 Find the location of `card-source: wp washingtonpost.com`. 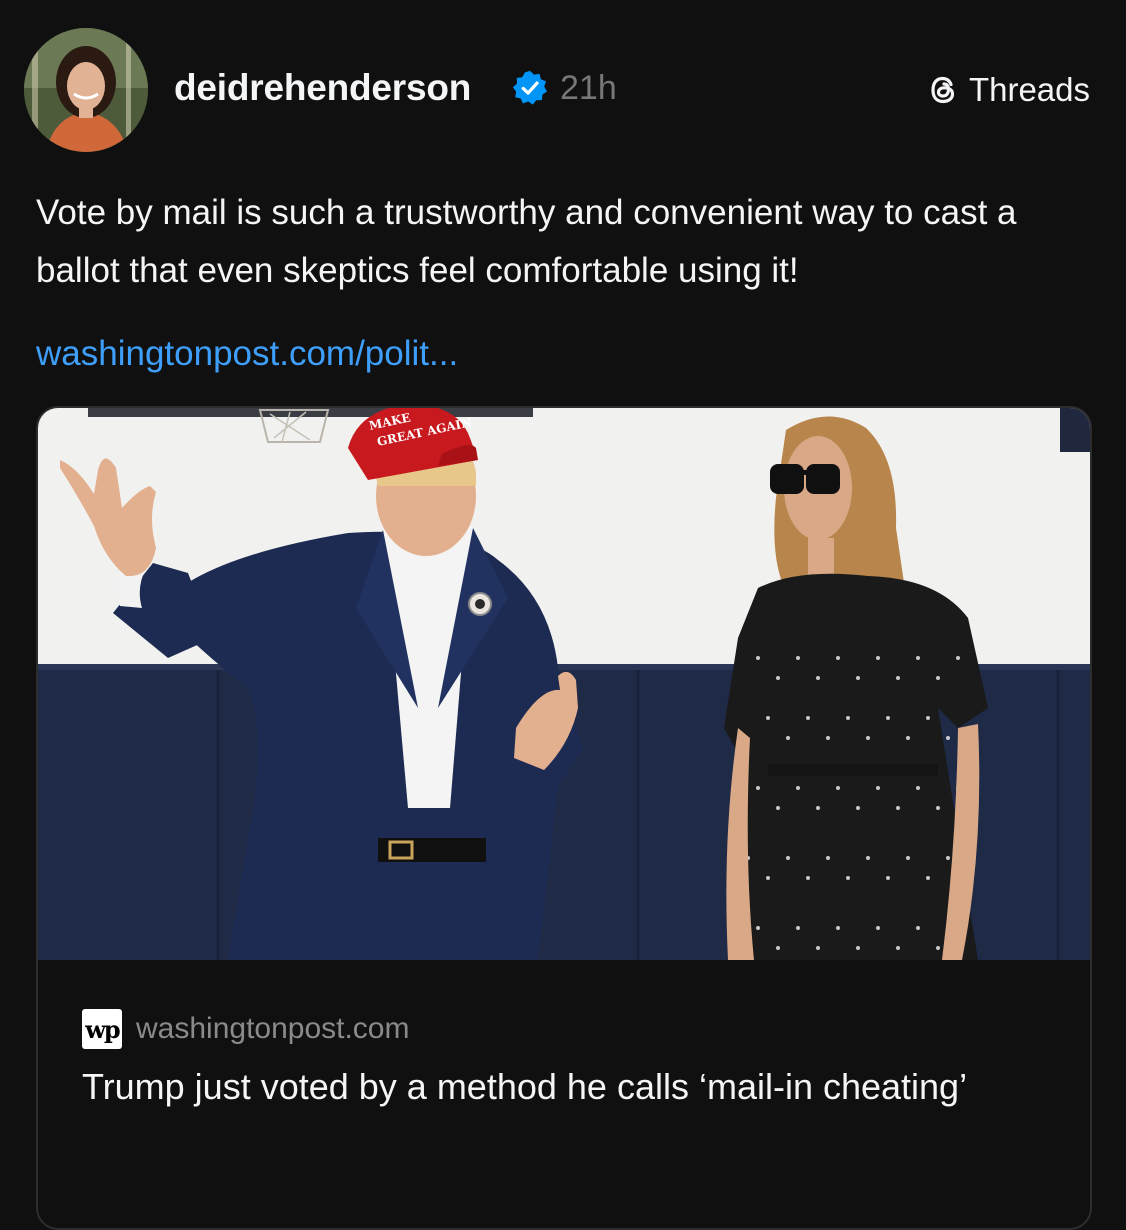

card-source: wp washingtonpost.com is located at coordinates (246, 1029).